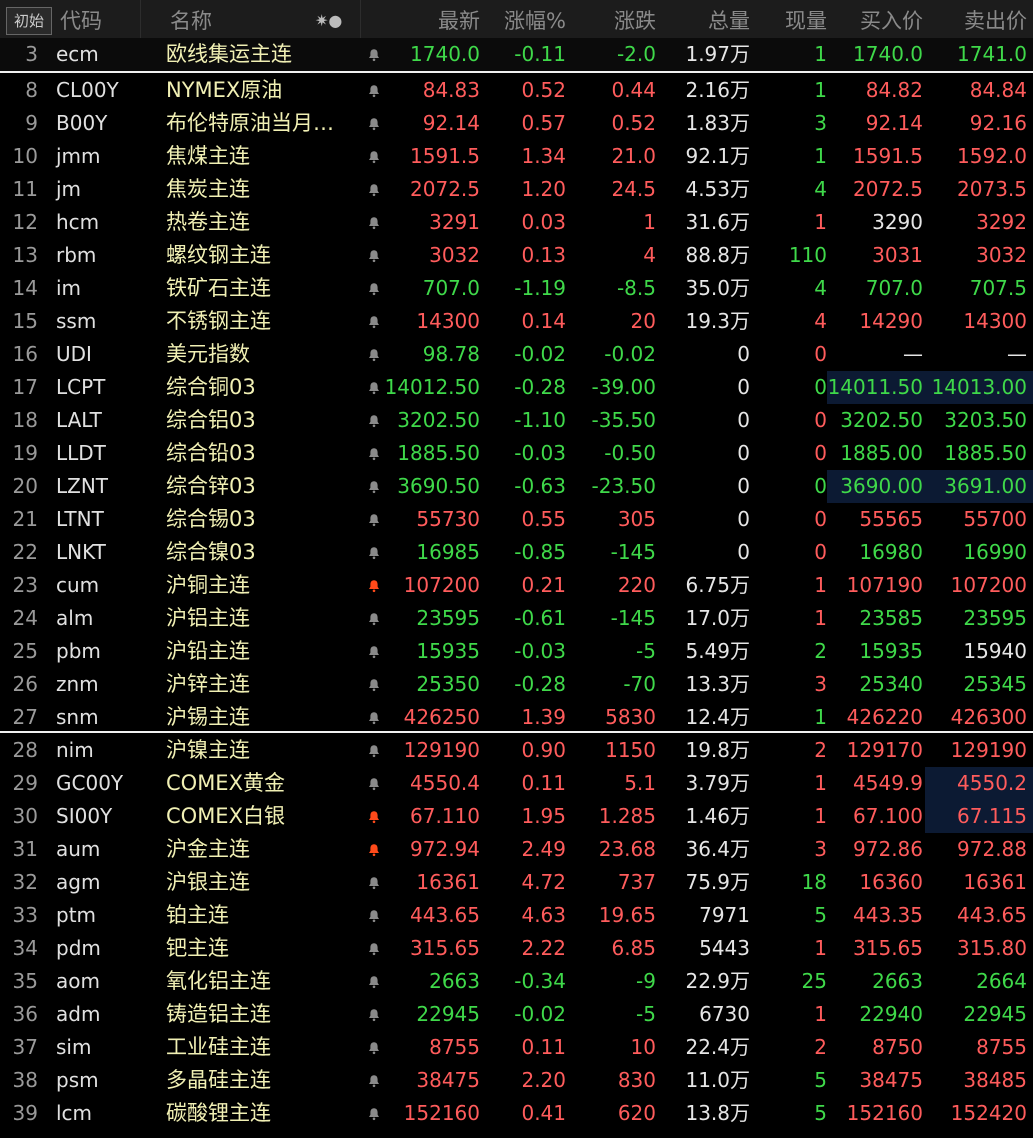  Describe the element at coordinates (516, 1080) in the screenshot. I see `table-row: 38 psm 多晶硅主连 38475 2.20 830 11.0万 5 38475 38485` at that location.